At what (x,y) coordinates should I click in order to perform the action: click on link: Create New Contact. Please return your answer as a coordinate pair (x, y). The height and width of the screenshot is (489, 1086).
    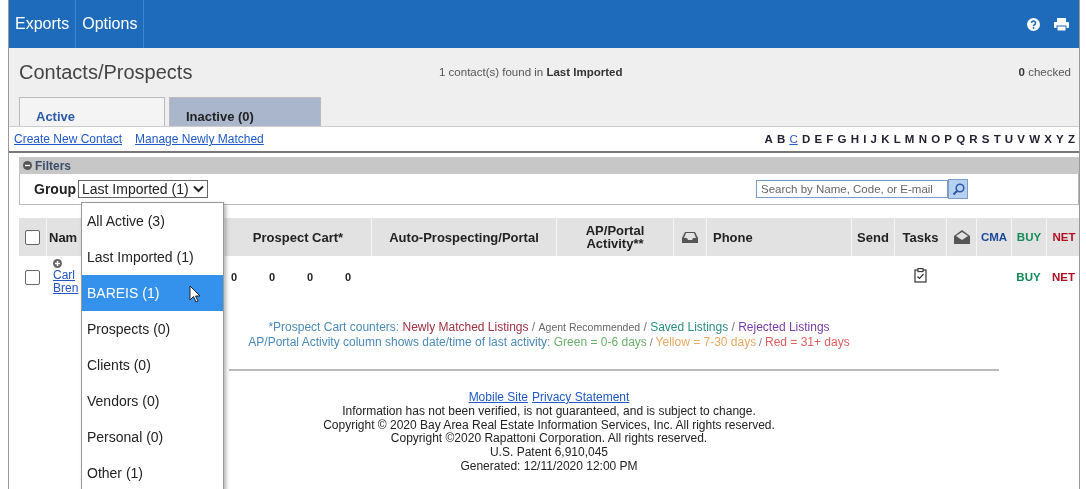
    Looking at the image, I should click on (68, 139).